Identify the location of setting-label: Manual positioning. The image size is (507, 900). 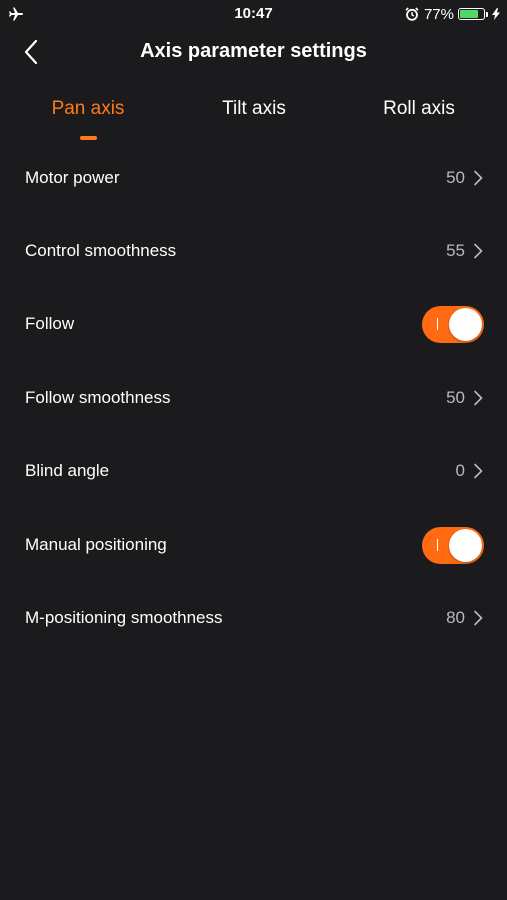
(96, 544).